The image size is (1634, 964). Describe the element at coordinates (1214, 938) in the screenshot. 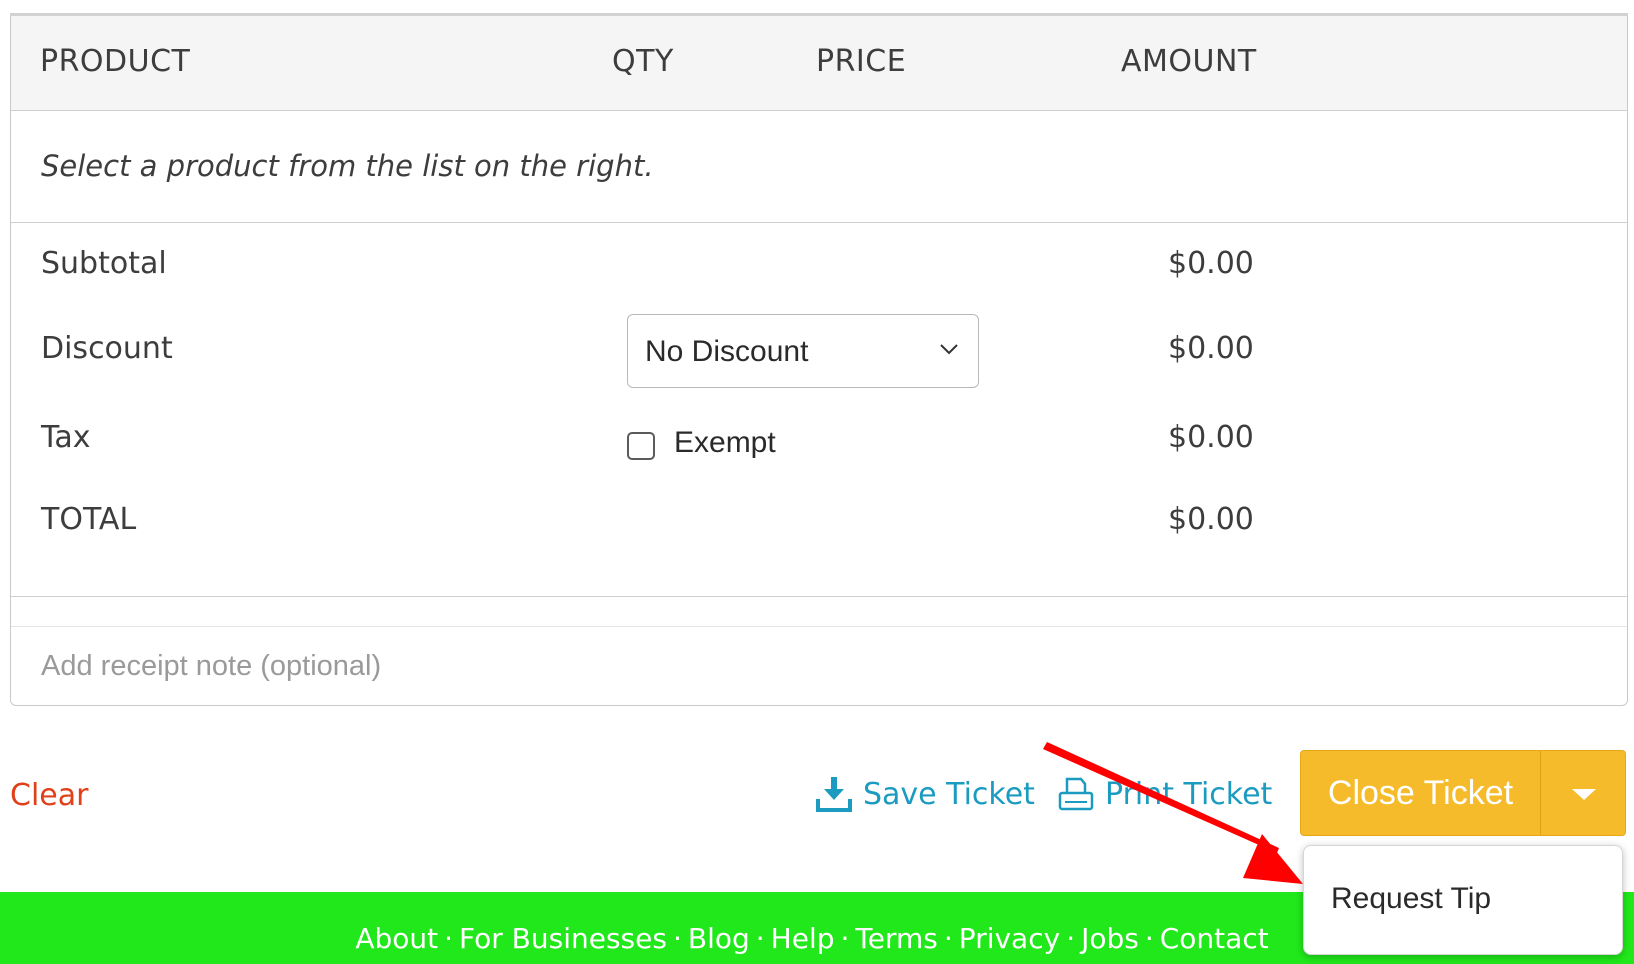

I see `footer-link-contact: Contact` at that location.